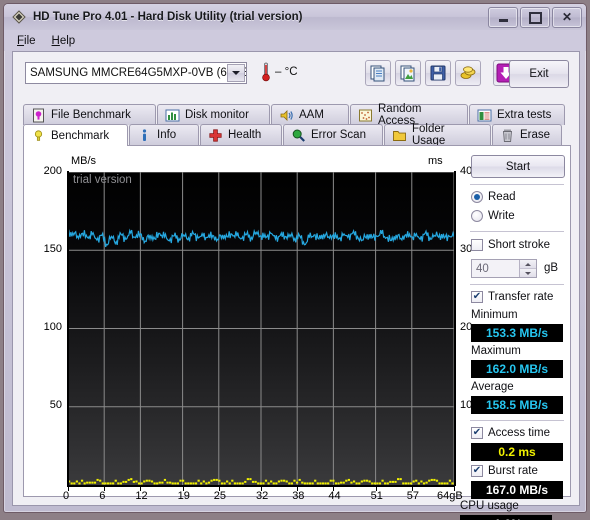 The height and width of the screenshot is (520, 590). I want to click on exit-button: Exit, so click(539, 74).